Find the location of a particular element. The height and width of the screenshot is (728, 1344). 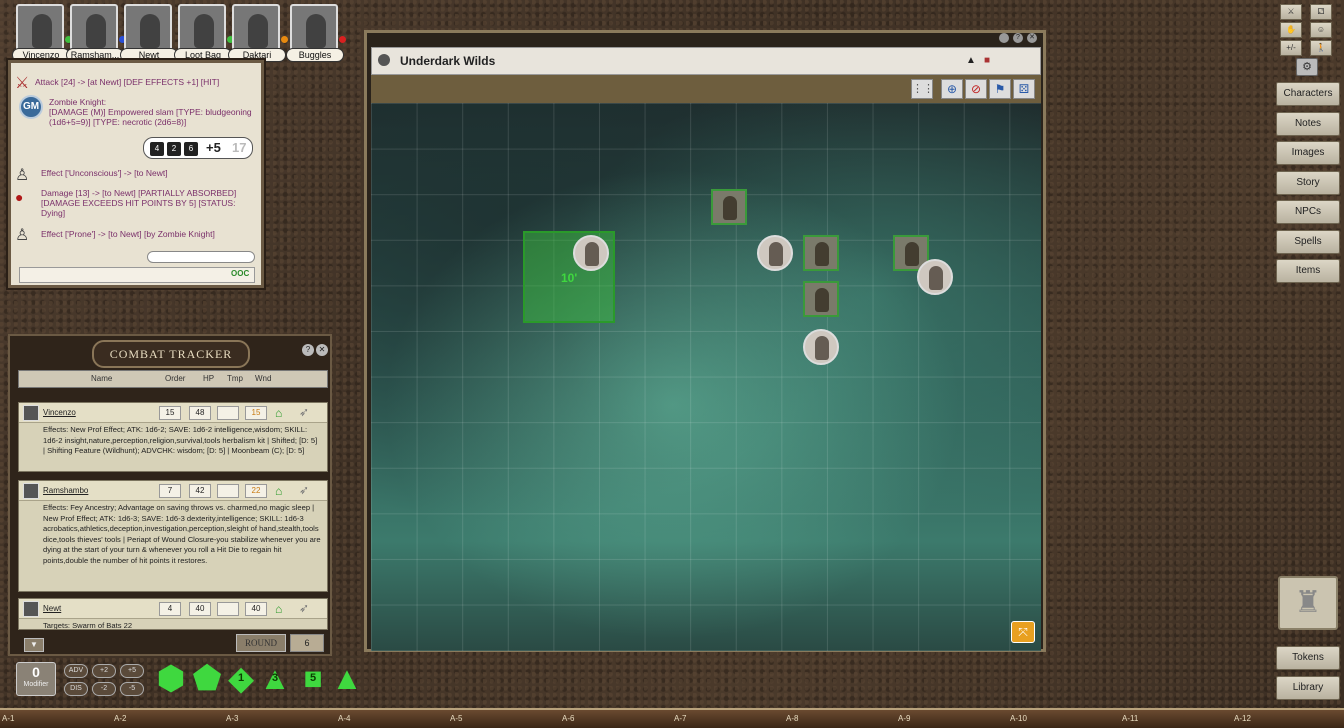

padlock-icon: ■ is located at coordinates (987, 60).